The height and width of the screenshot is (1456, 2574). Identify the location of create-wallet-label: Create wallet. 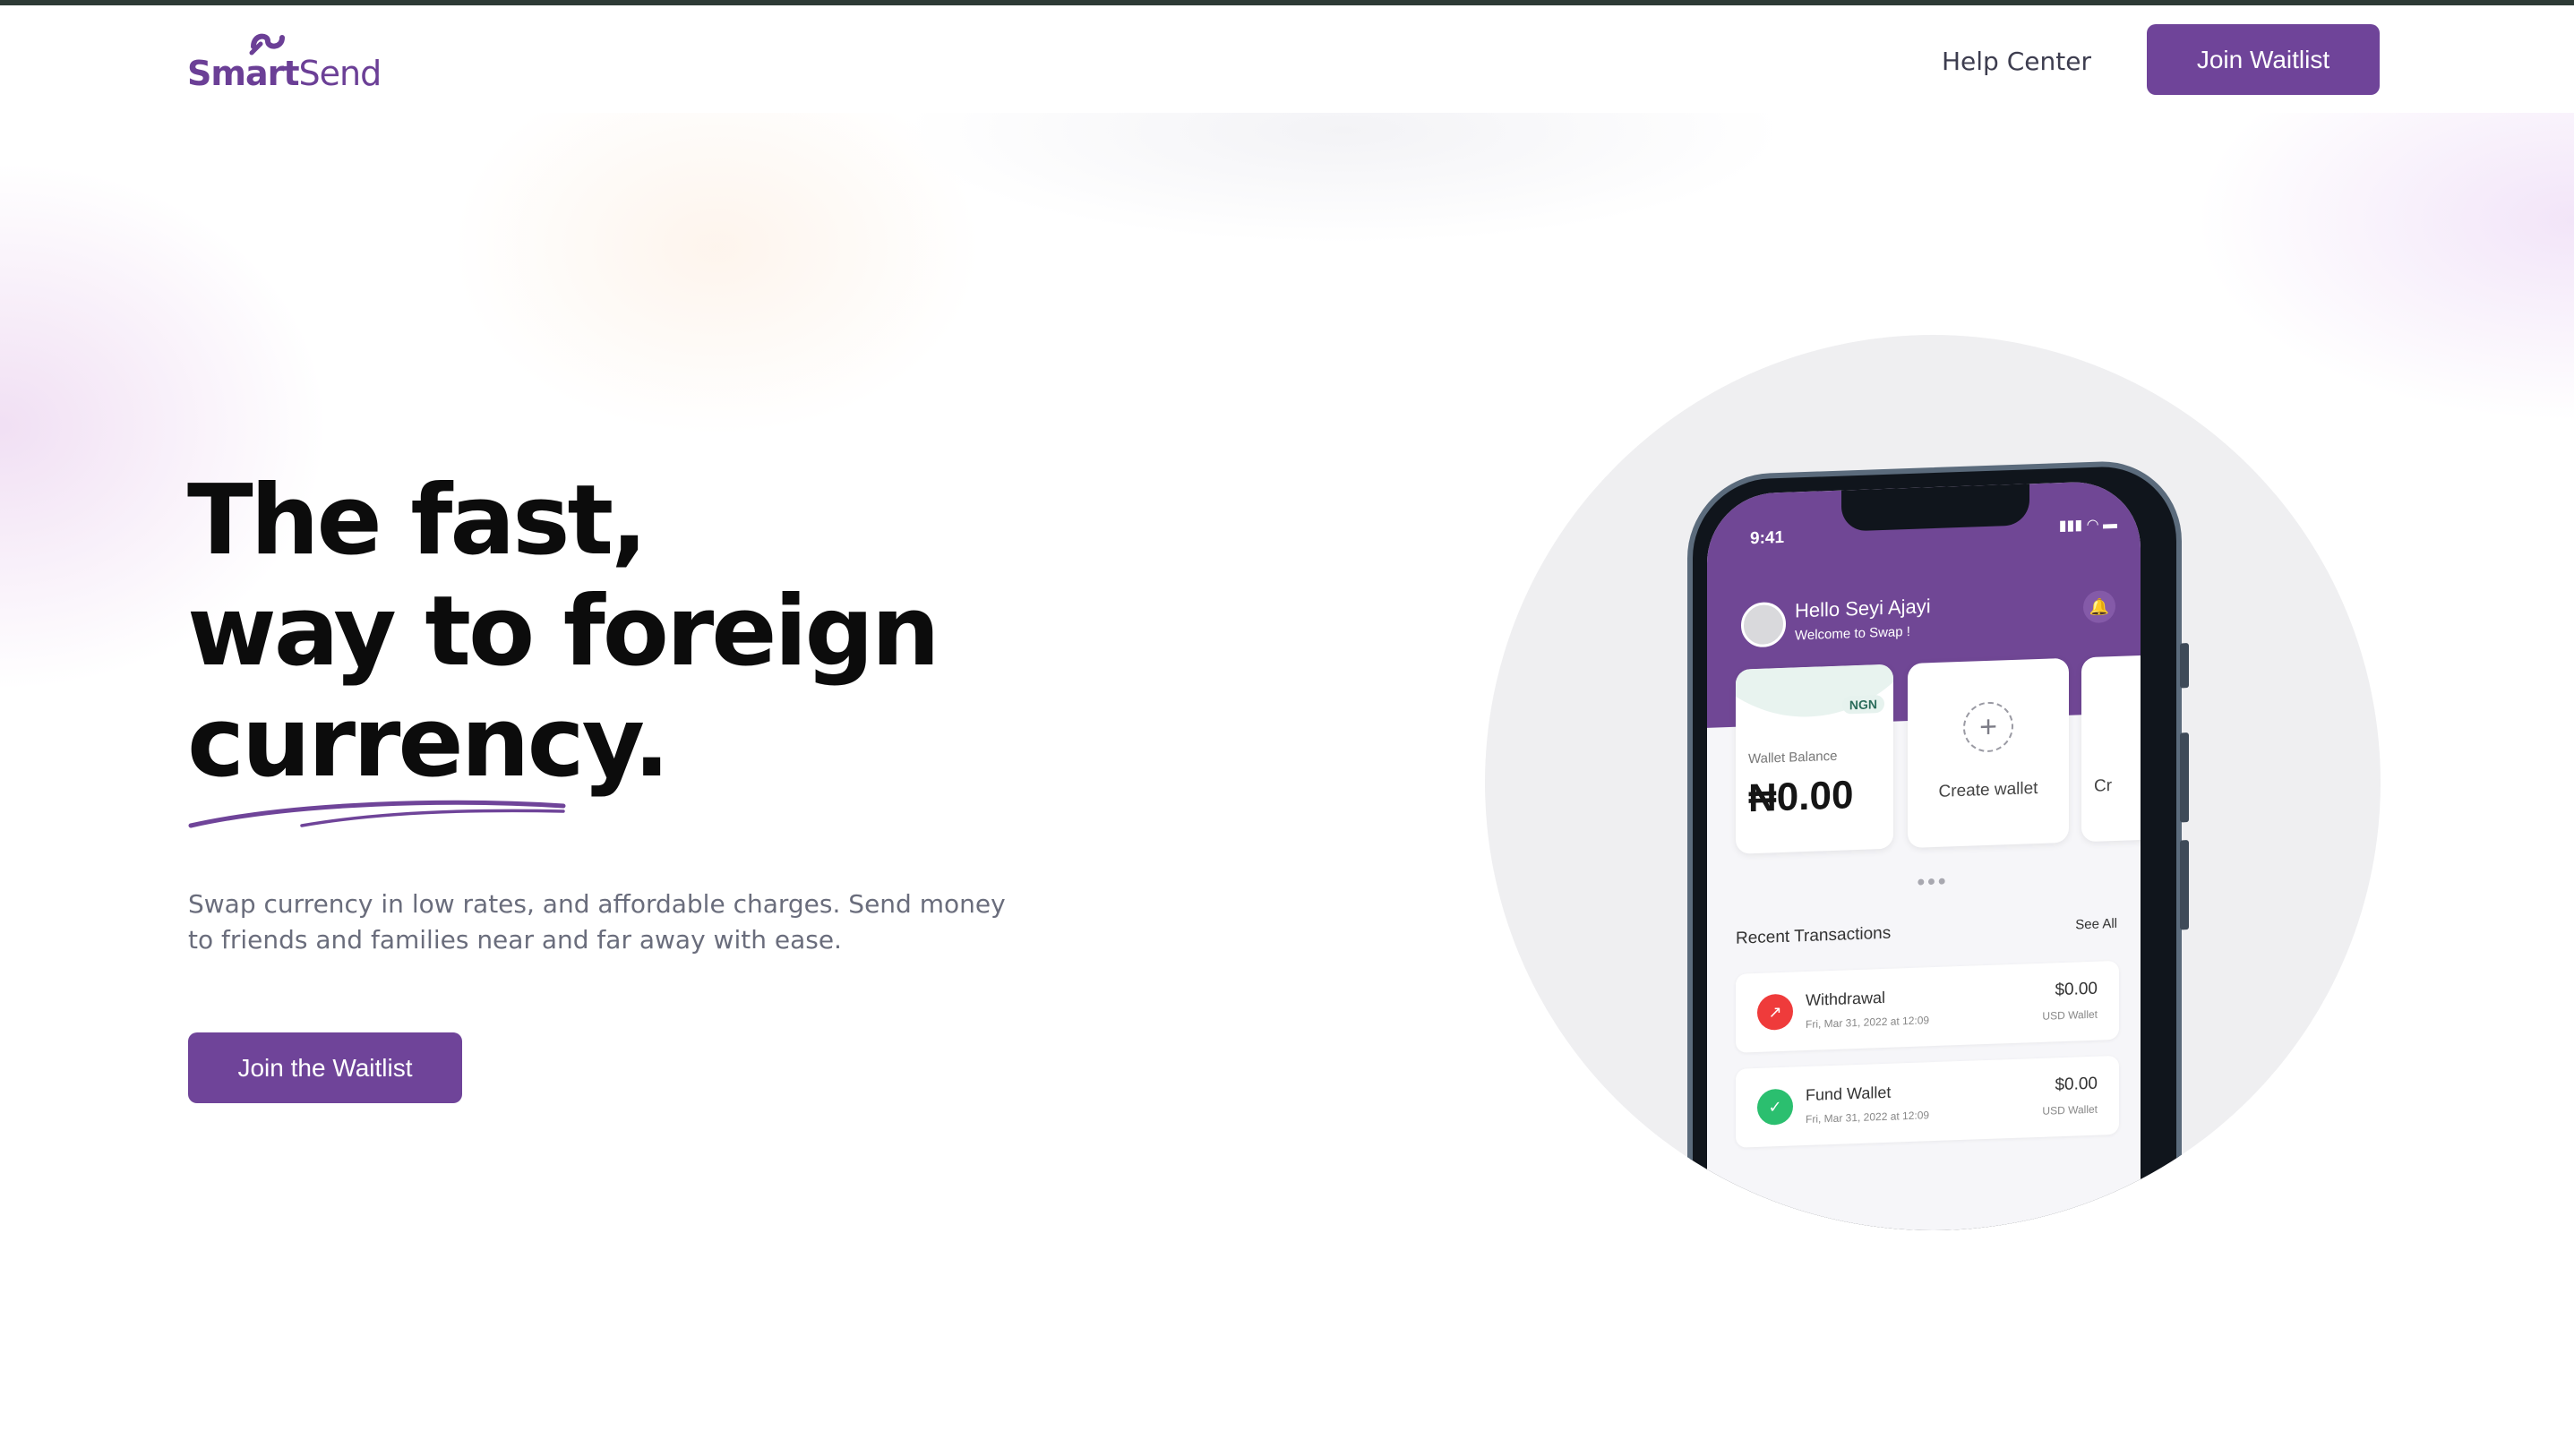
(1988, 789).